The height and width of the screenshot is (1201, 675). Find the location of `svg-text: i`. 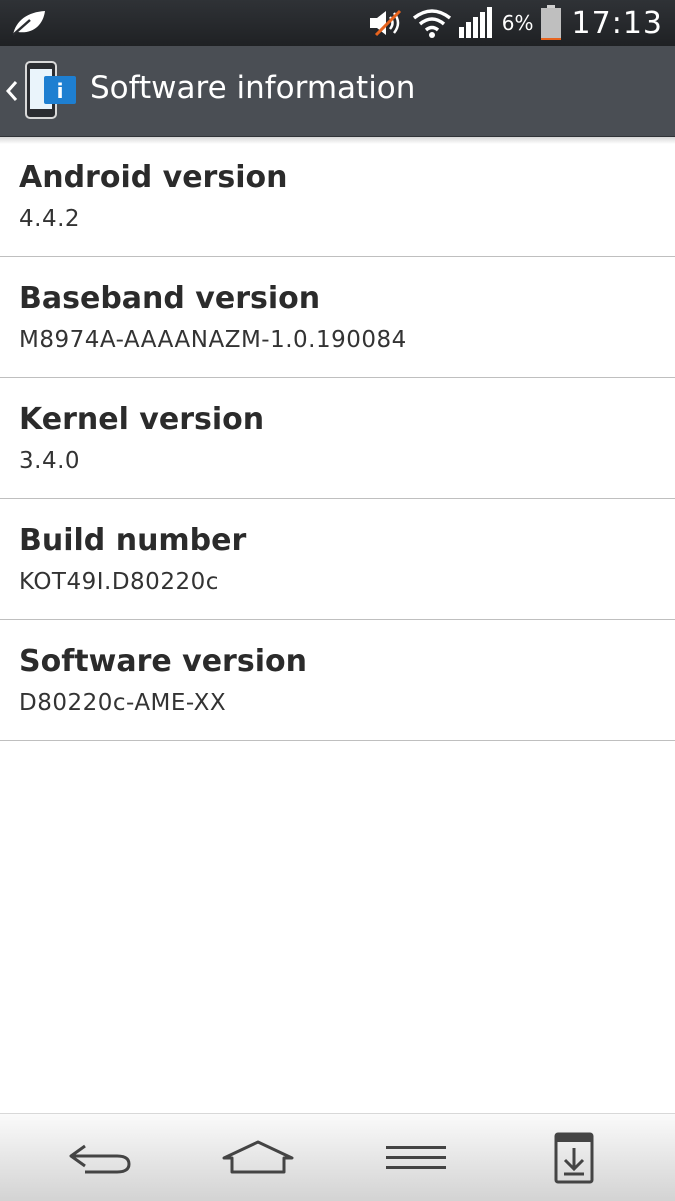

svg-text: i is located at coordinates (60, 91).